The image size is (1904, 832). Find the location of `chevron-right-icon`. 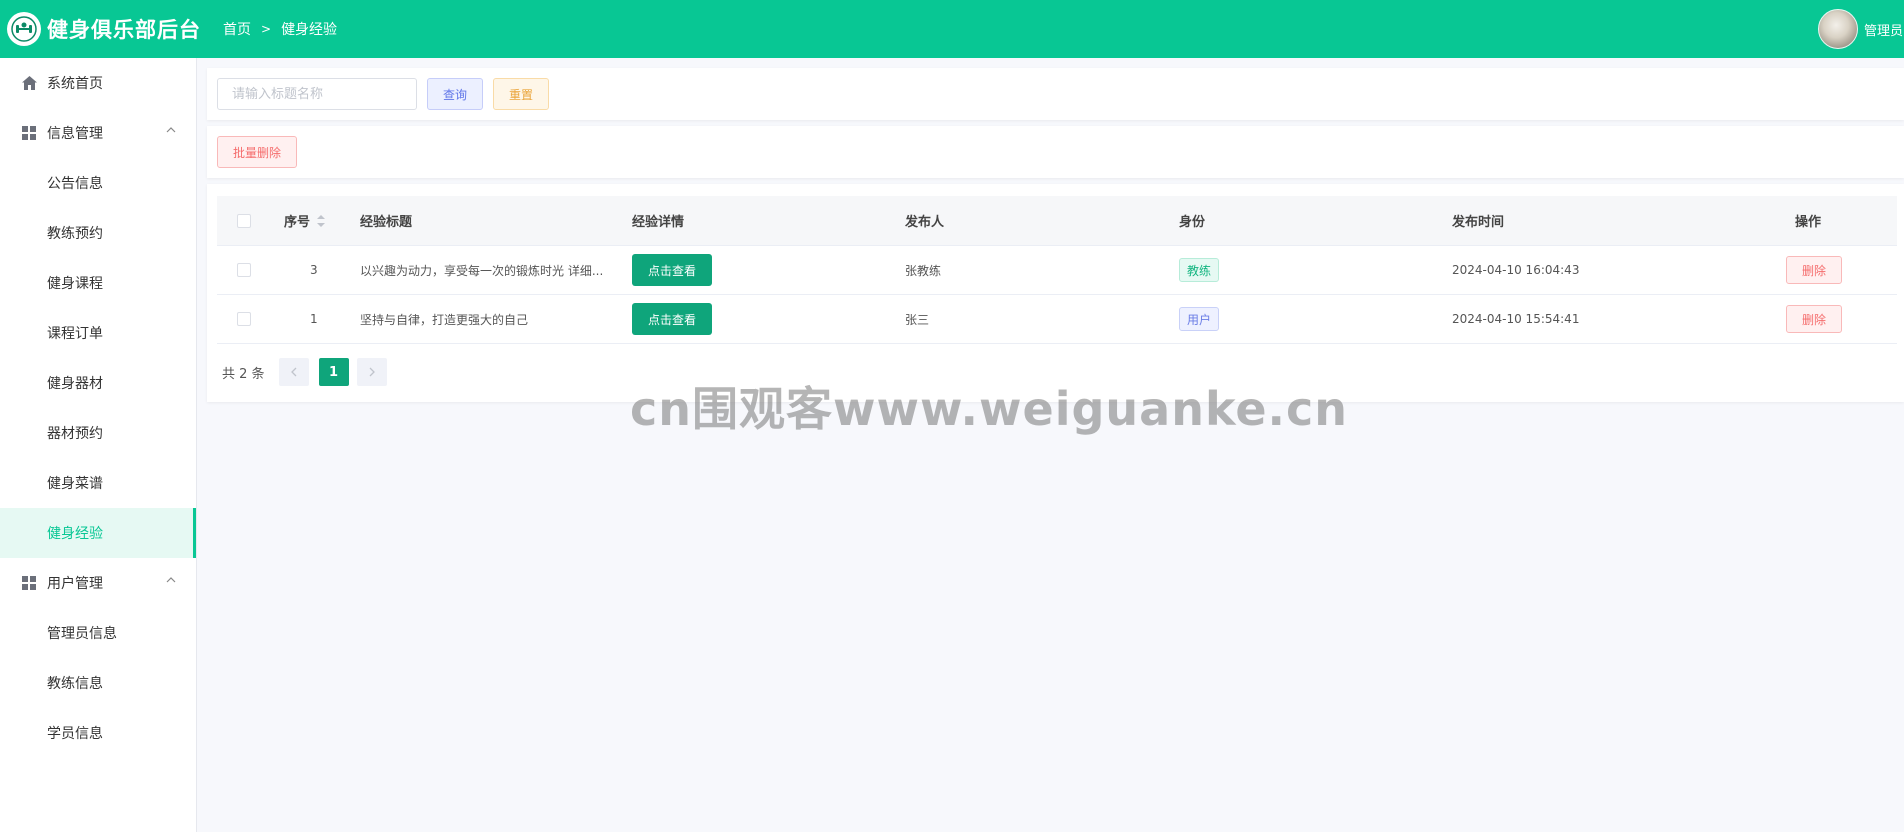

chevron-right-icon is located at coordinates (372, 372).